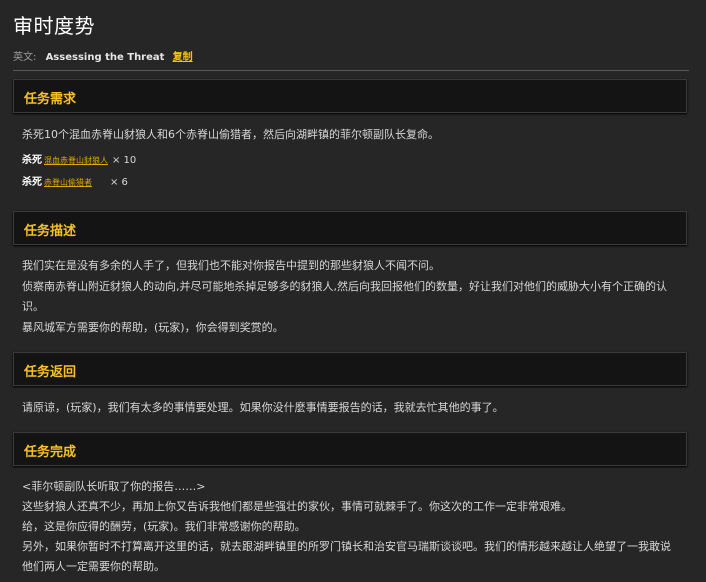  I want to click on section-heading: 任务返回, so click(50, 372).